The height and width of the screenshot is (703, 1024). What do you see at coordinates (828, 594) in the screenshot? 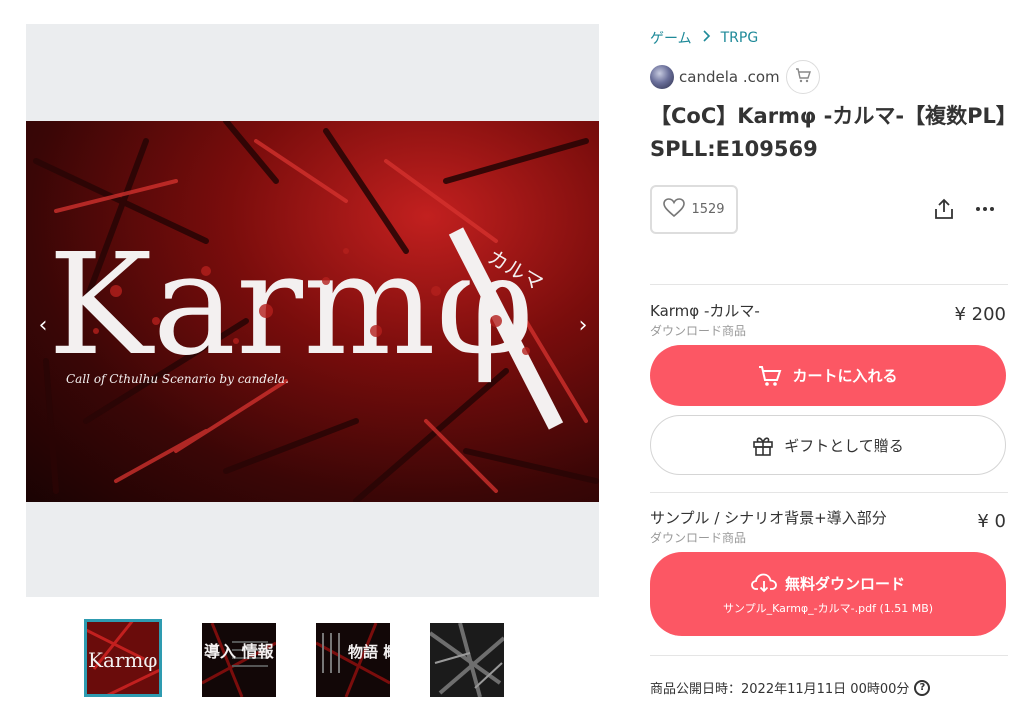
I see `free-download-button: 無料ダウンロード サンプル_Karmφ_-カルマ-.pdf (1.51 MB)` at bounding box center [828, 594].